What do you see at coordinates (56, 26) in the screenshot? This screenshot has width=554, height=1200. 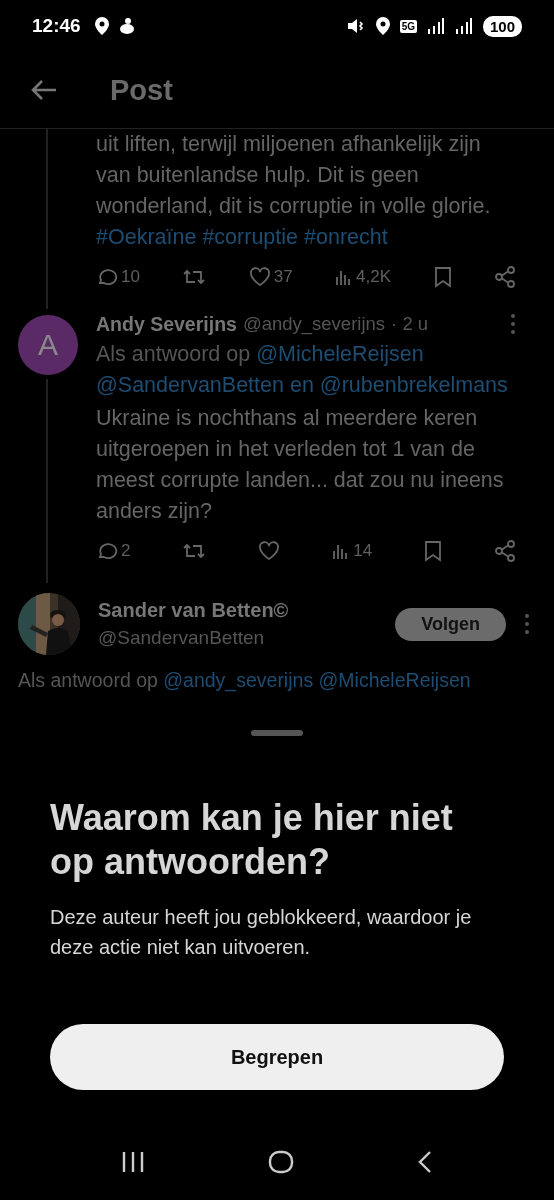 I see `status-time: 12:46` at bounding box center [56, 26].